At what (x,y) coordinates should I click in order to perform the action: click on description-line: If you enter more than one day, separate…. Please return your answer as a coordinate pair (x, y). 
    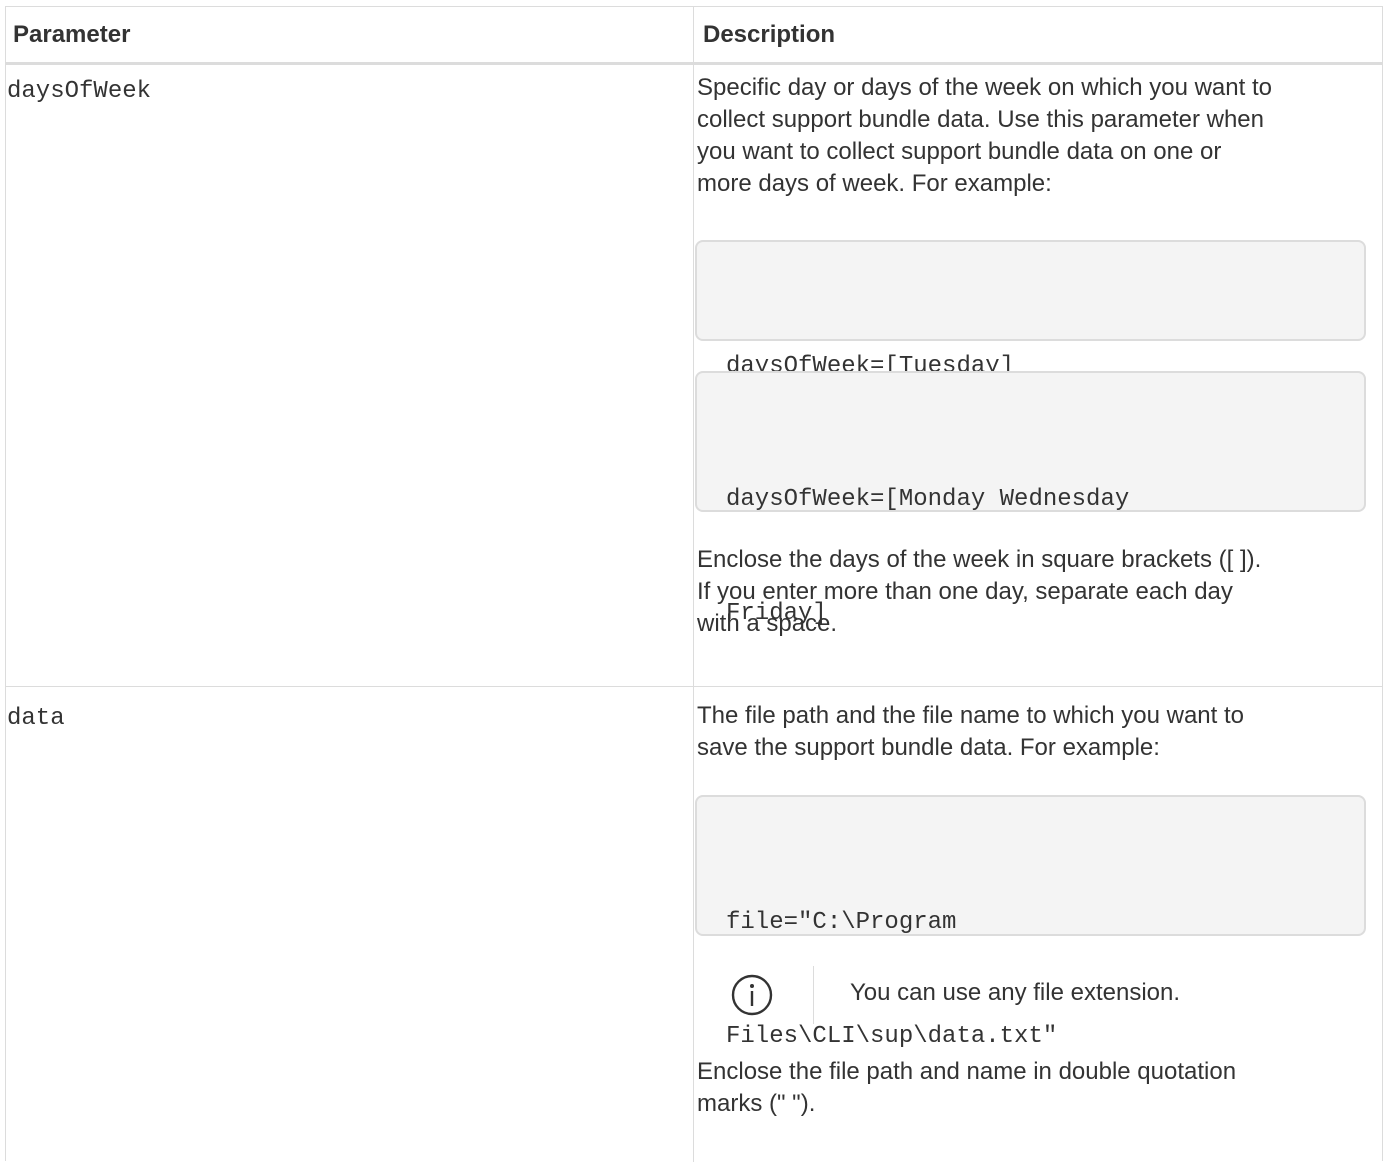
    Looking at the image, I should click on (965, 591).